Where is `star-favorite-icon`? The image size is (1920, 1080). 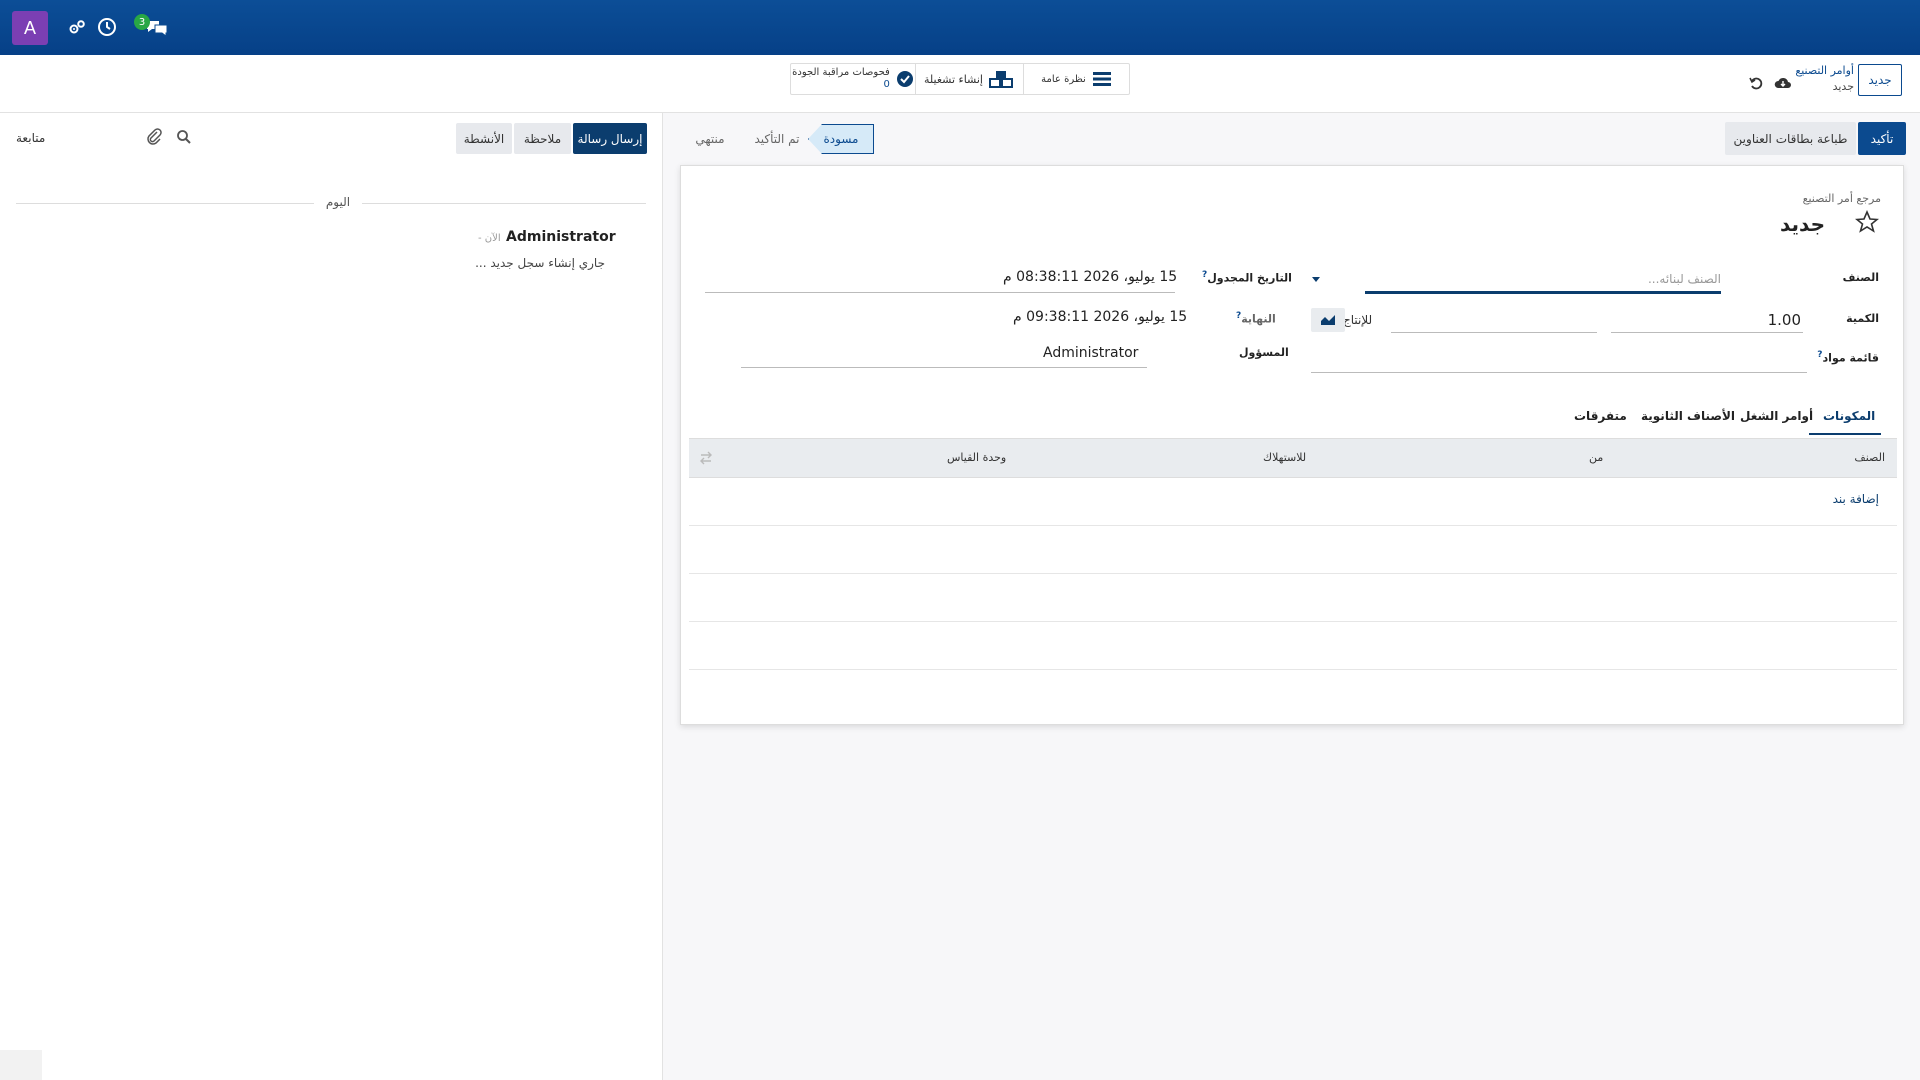
star-favorite-icon is located at coordinates (1867, 222).